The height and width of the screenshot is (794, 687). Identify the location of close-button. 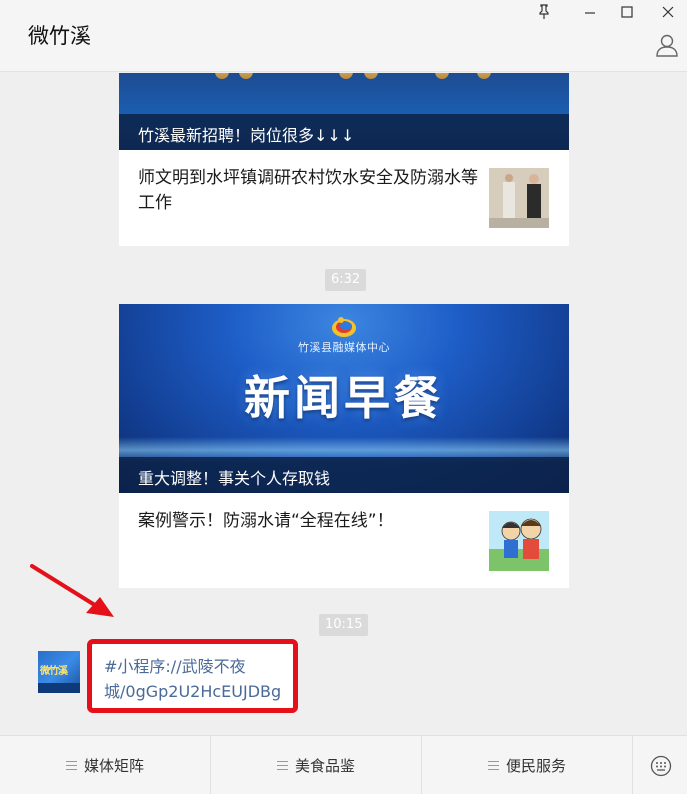
(668, 12).